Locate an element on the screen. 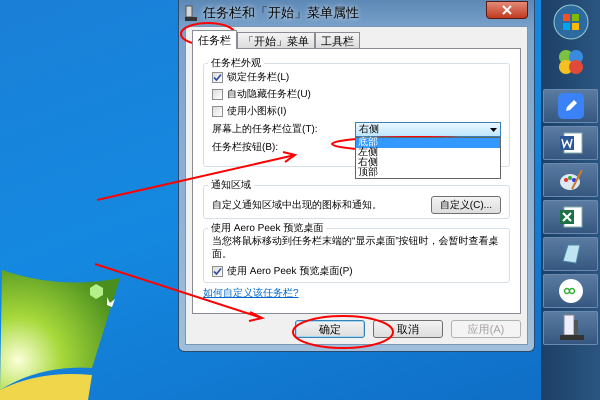 Image resolution: width=600 pixels, height=400 pixels. pencil-app-icon is located at coordinates (571, 106).